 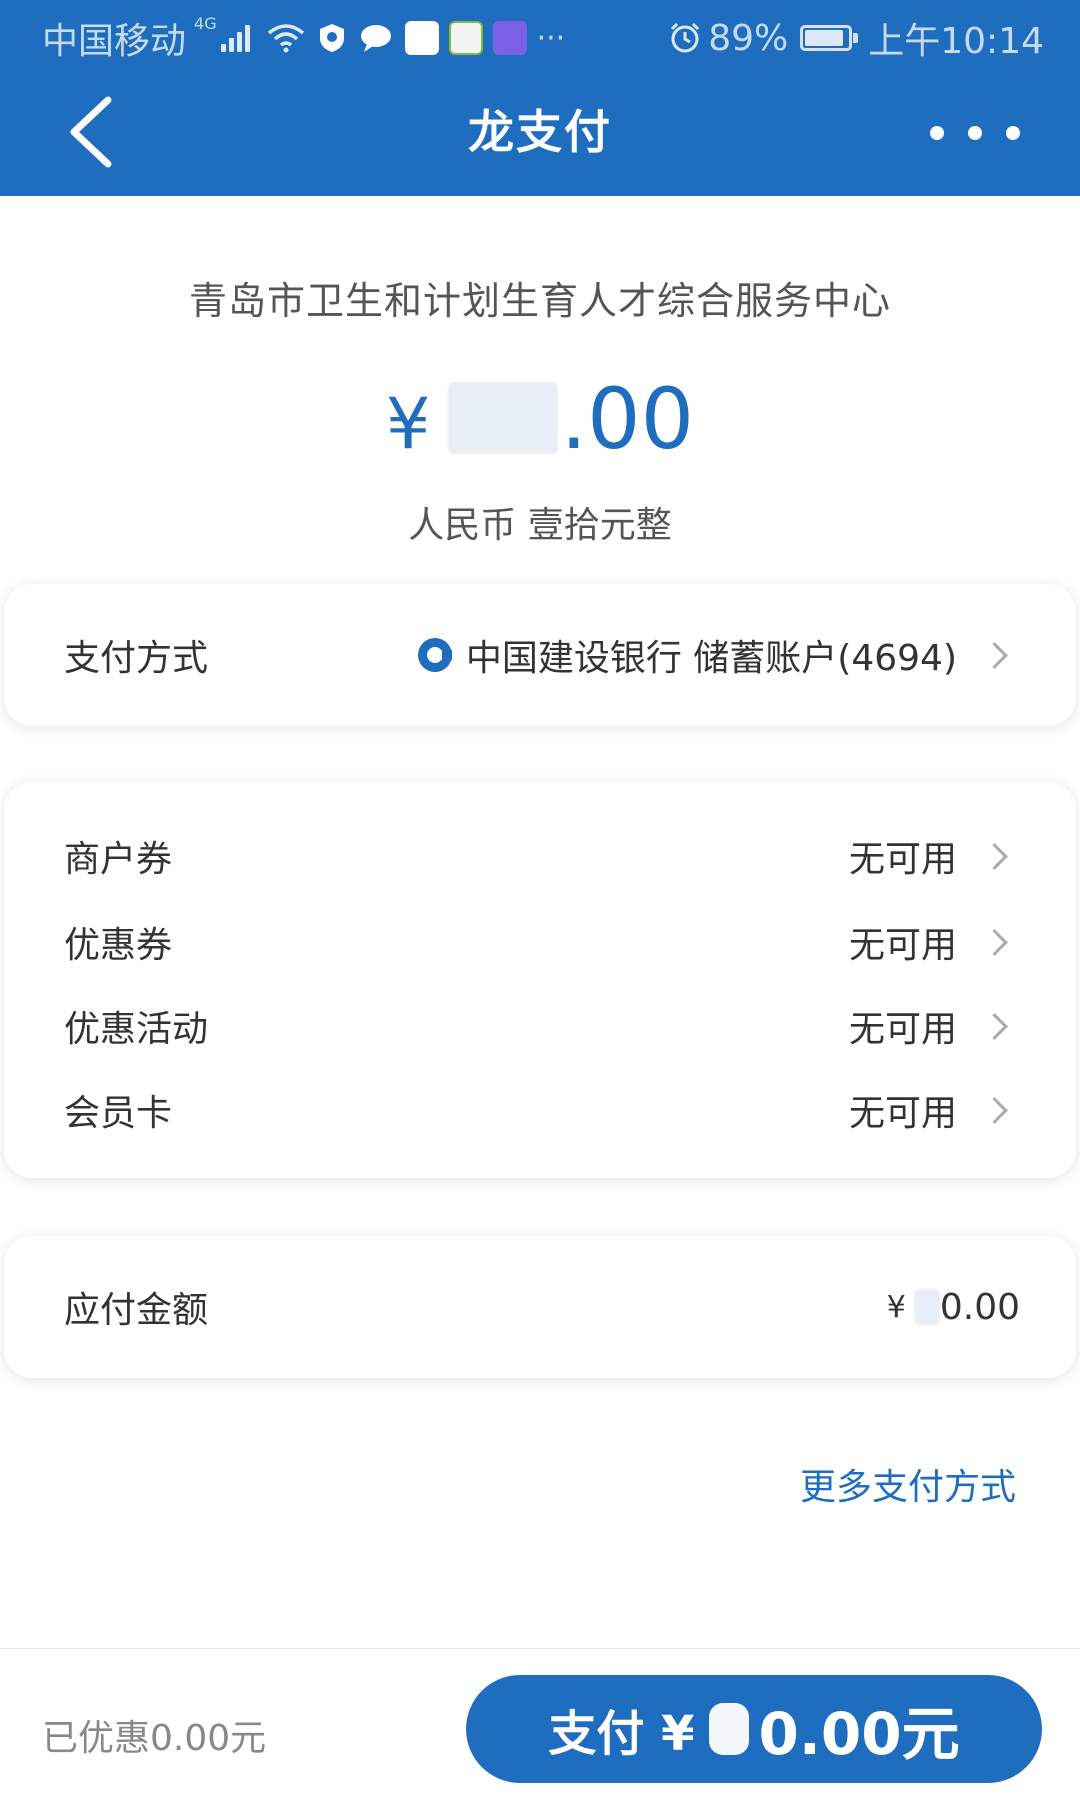 I want to click on nav-bar: 龙支付, so click(x=540, y=132).